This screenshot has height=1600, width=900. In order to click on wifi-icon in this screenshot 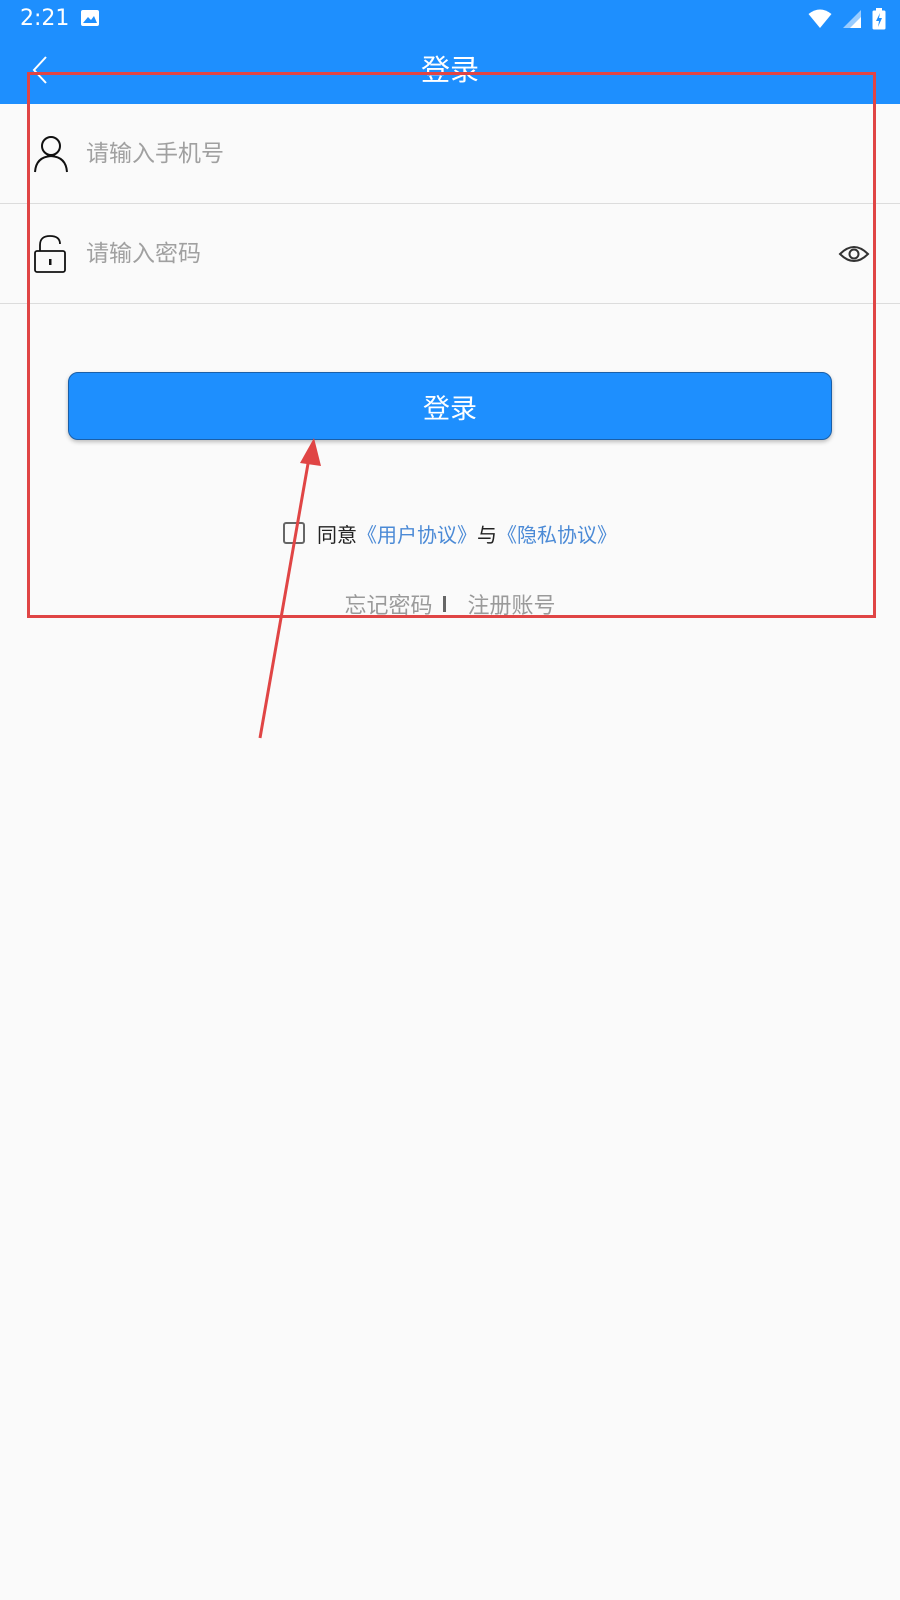, I will do `click(820, 18)`.